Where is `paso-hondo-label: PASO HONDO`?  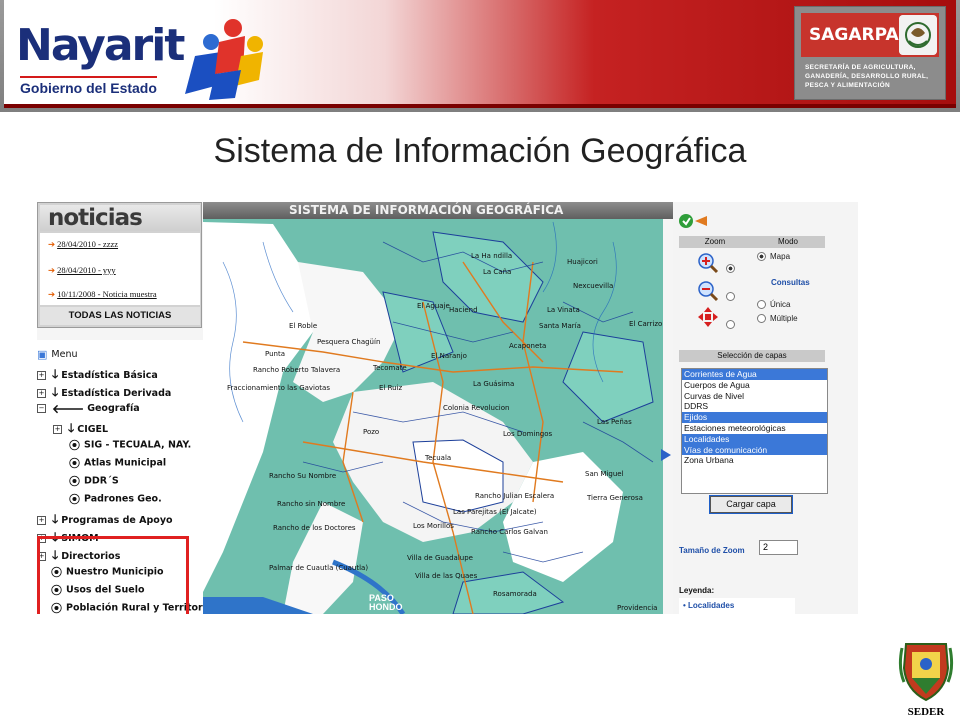 paso-hondo-label: PASO HONDO is located at coordinates (386, 603).